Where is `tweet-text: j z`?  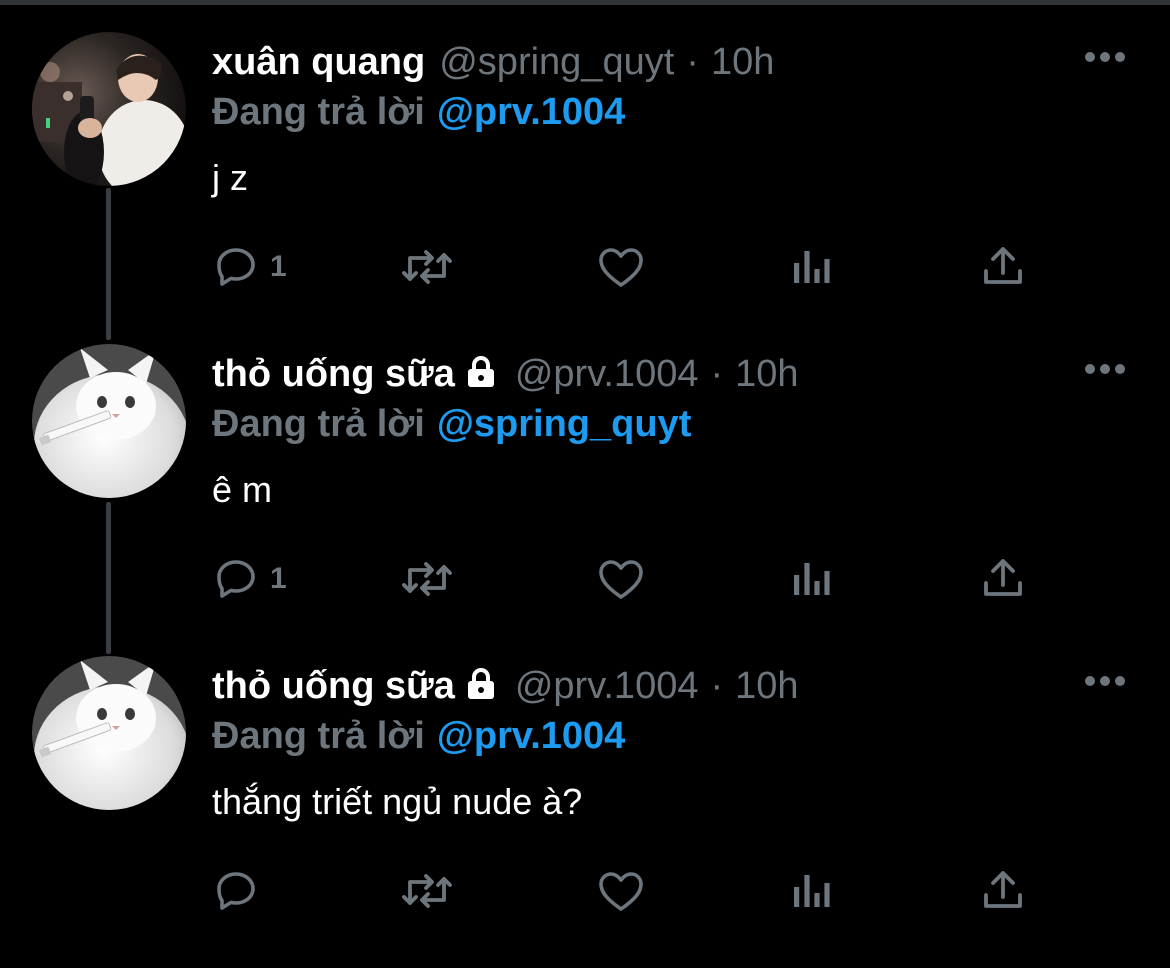 tweet-text: j z is located at coordinates (230, 177).